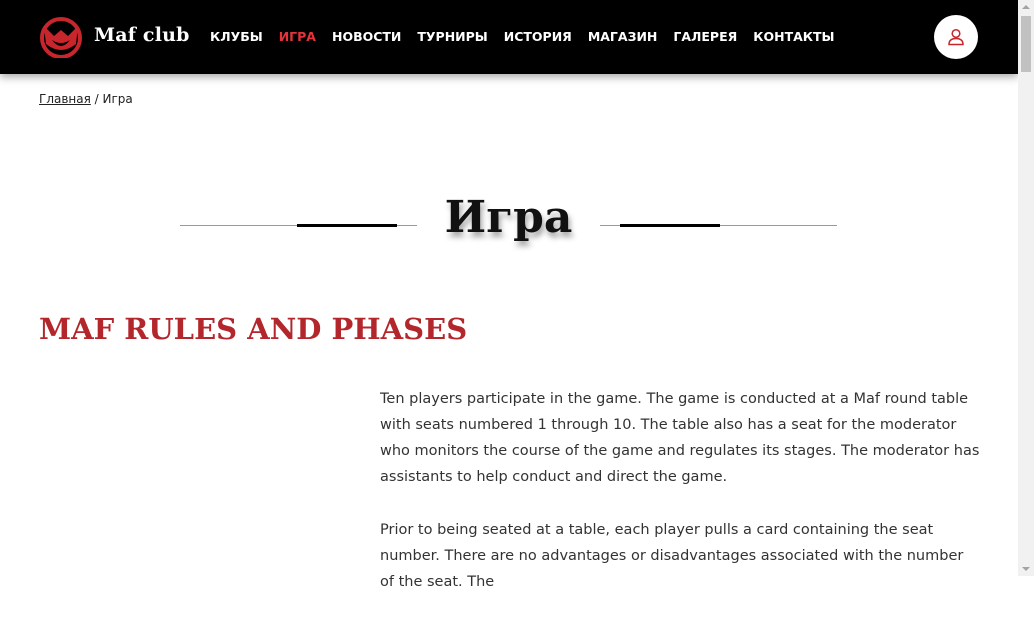 This screenshot has width=1034, height=622. What do you see at coordinates (1026, 569) in the screenshot?
I see `scroll-down-arrow-icon` at bounding box center [1026, 569].